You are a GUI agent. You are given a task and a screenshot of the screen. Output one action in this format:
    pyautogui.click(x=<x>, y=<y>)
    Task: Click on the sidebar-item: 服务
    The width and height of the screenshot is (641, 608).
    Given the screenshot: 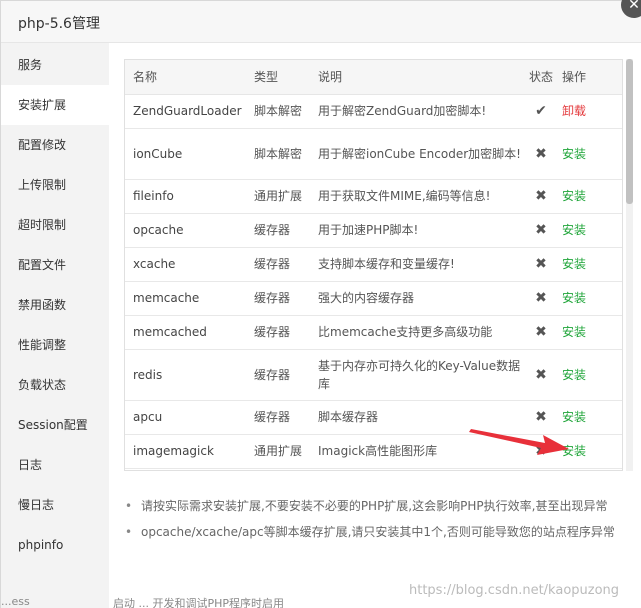 What is the action you would take?
    pyautogui.click(x=55, y=65)
    